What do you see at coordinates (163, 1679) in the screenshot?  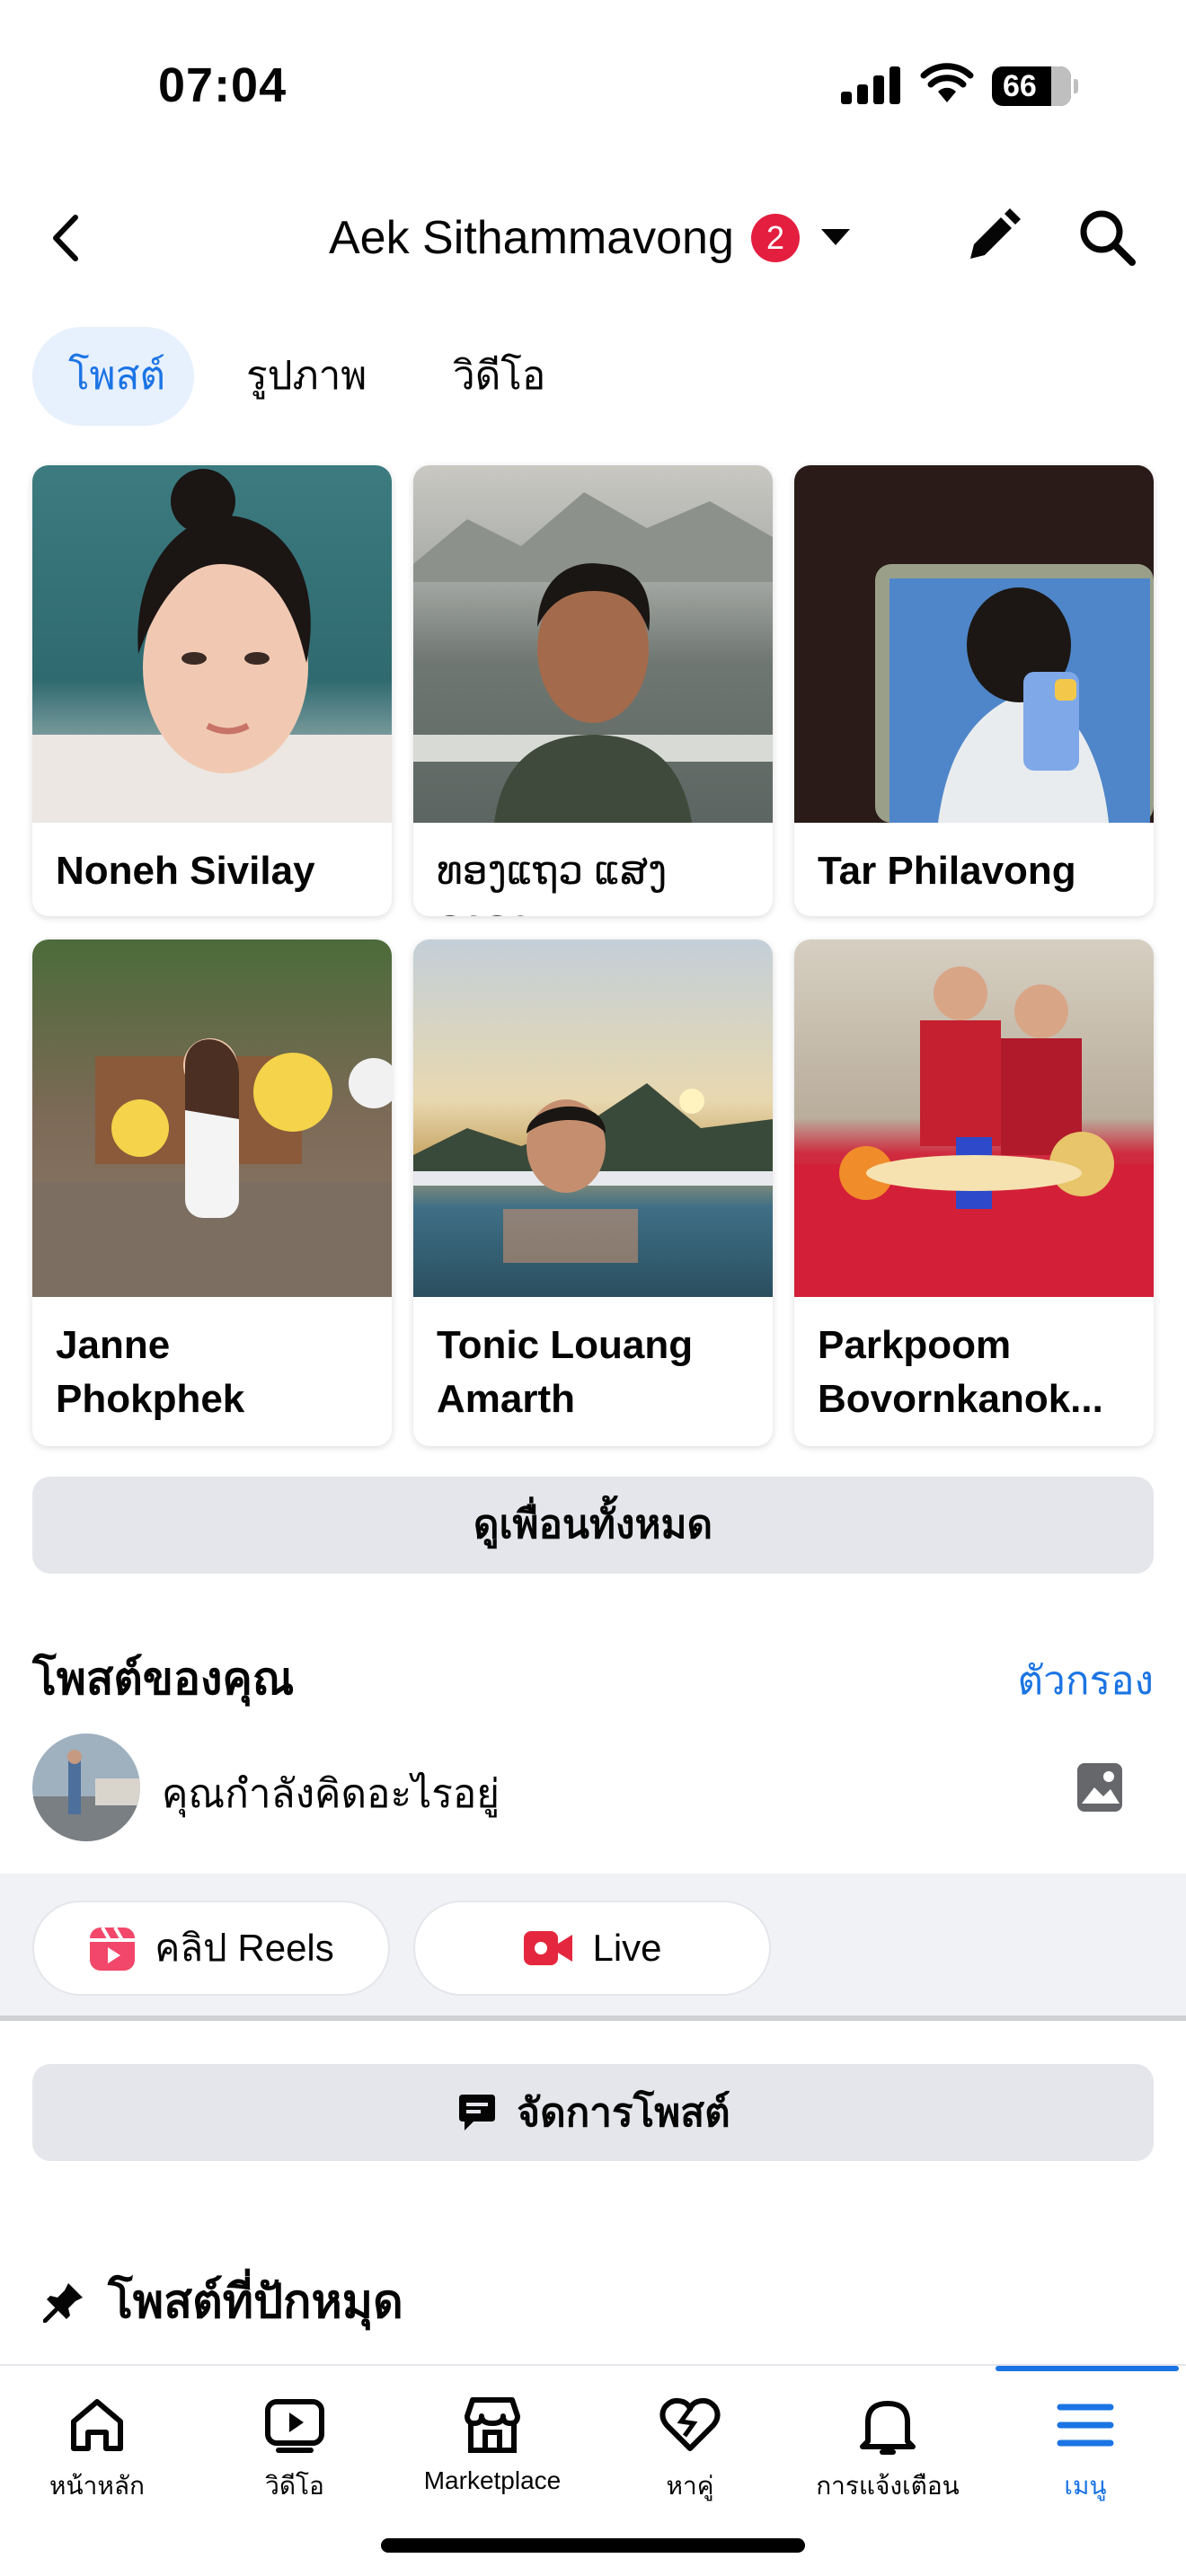 I see `your-posts-heading: โพสต์ของคุณ` at bounding box center [163, 1679].